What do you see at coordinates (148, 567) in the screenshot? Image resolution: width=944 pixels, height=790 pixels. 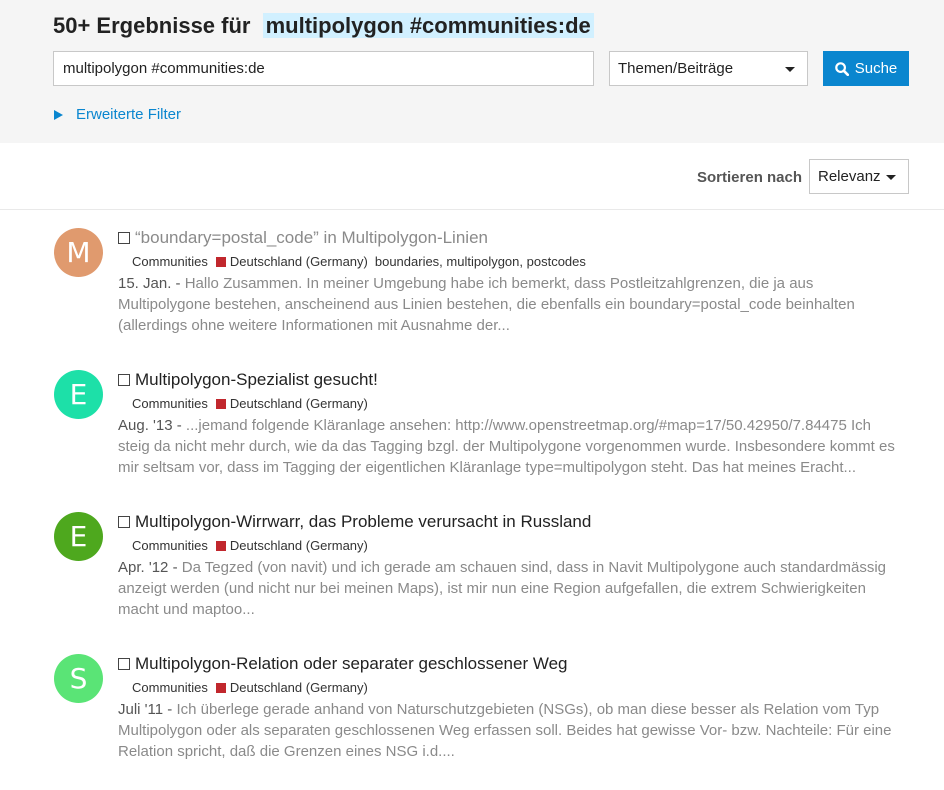 I see `result-date: Apr. '12 -` at bounding box center [148, 567].